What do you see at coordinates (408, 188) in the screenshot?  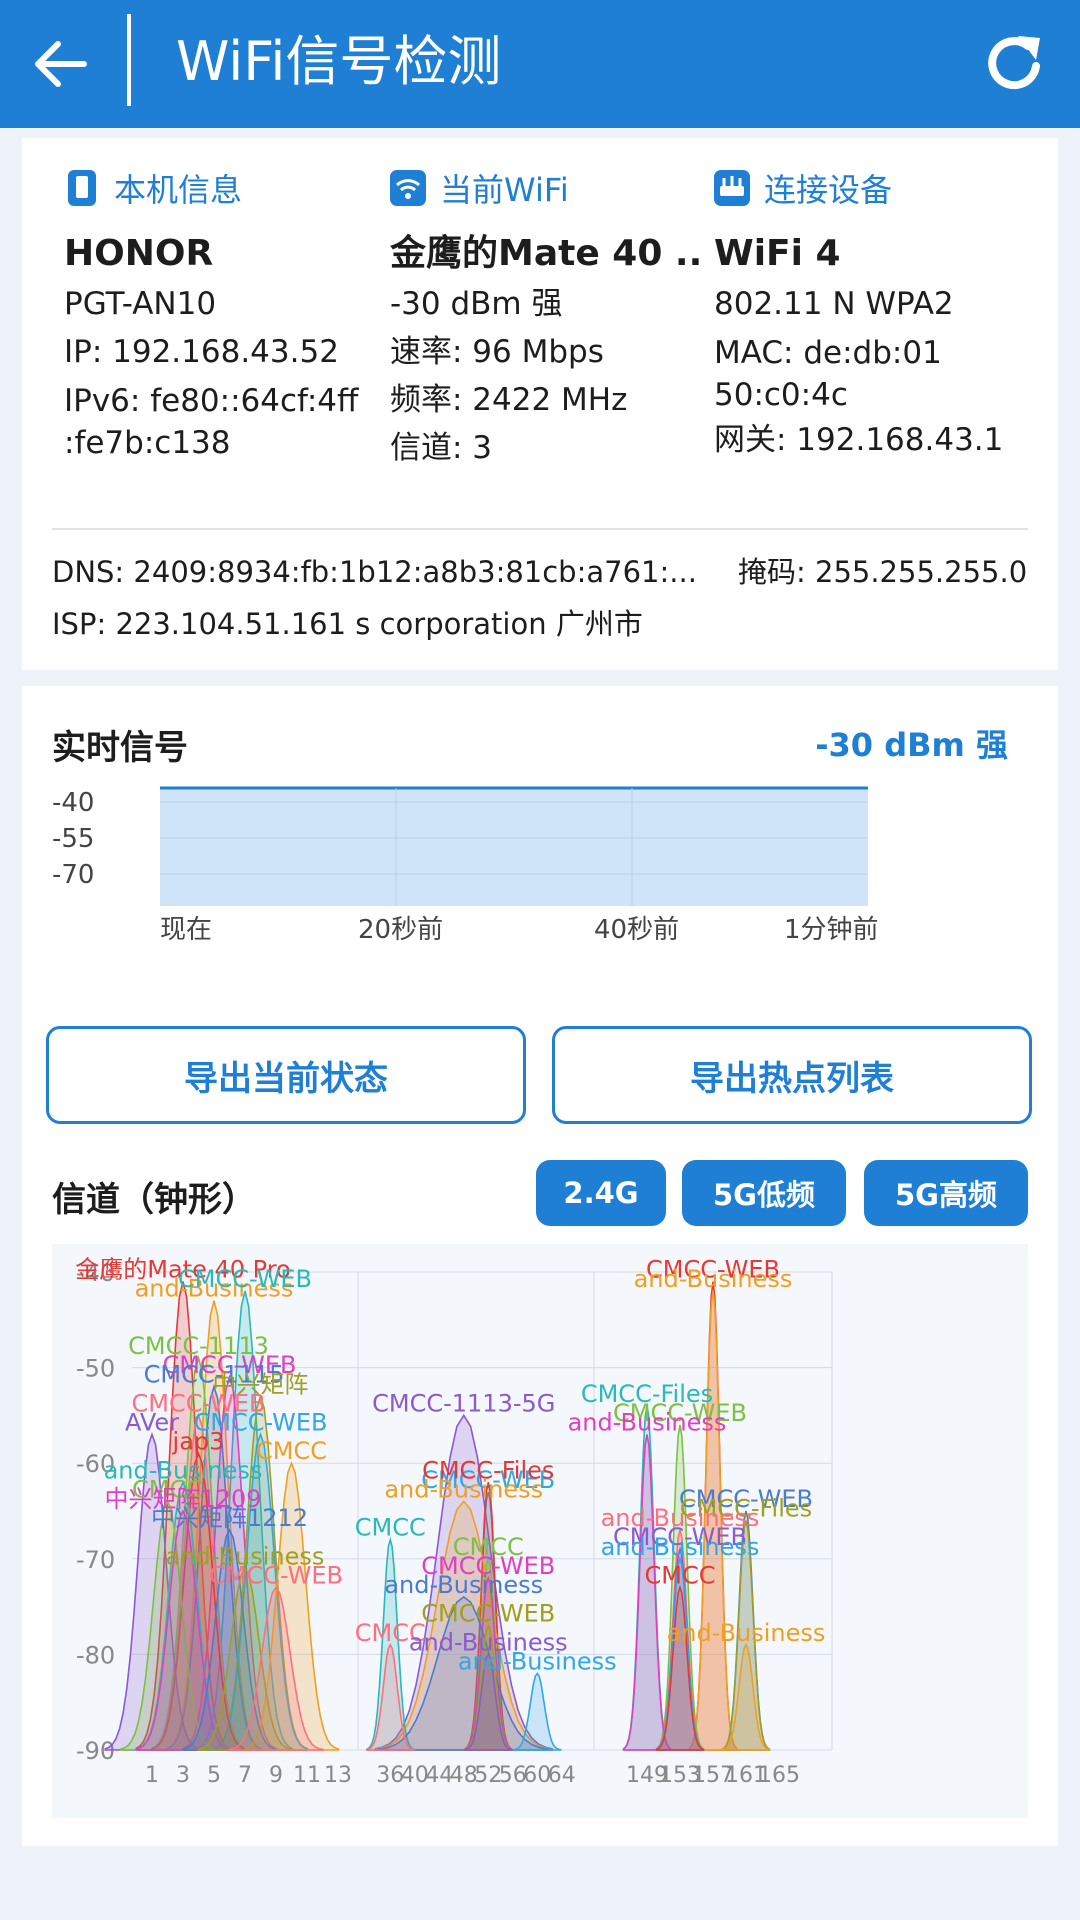 I see `wifi-icon` at bounding box center [408, 188].